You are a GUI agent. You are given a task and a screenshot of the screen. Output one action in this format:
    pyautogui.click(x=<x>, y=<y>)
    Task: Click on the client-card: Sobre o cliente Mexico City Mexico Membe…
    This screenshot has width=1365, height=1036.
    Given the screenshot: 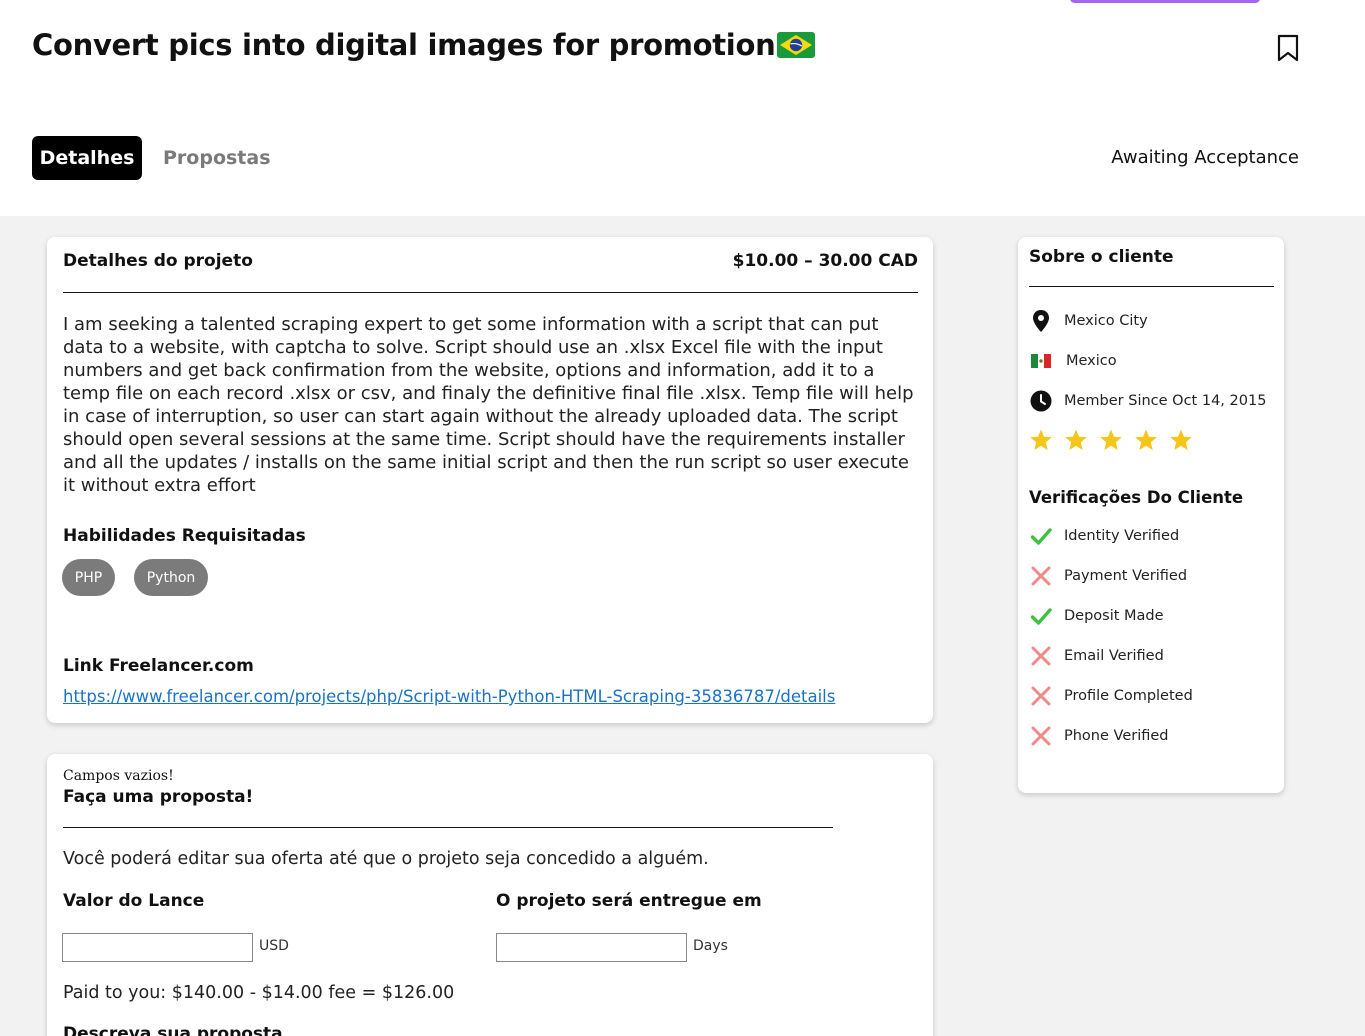 What is the action you would take?
    pyautogui.click(x=1151, y=515)
    